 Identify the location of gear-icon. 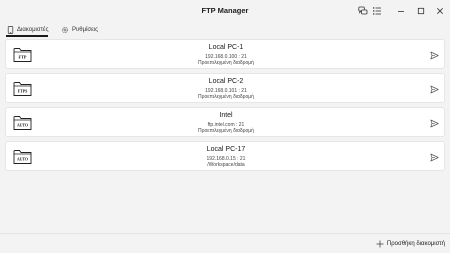
(65, 30).